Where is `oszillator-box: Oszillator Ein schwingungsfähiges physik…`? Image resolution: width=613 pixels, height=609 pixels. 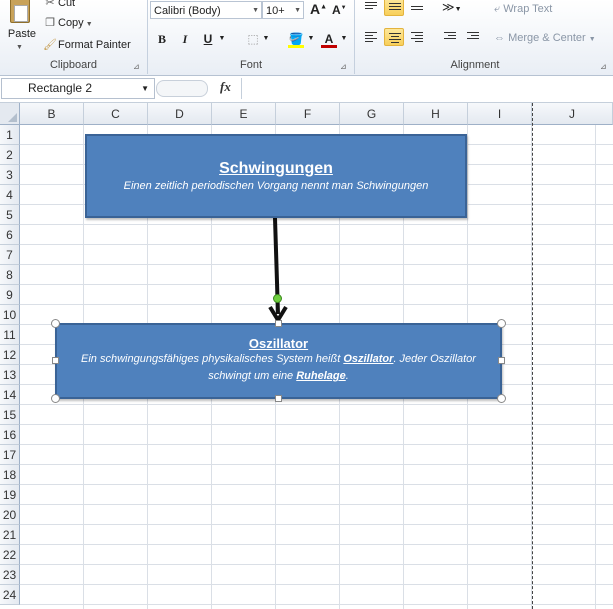
oszillator-box: Oszillator Ein schwingungsfähiges physik… is located at coordinates (278, 361).